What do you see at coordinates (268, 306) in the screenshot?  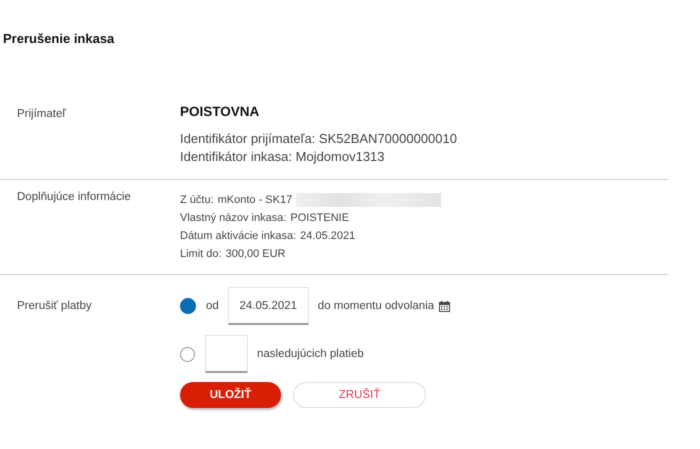 I see `date-field: 24.05.2021` at bounding box center [268, 306].